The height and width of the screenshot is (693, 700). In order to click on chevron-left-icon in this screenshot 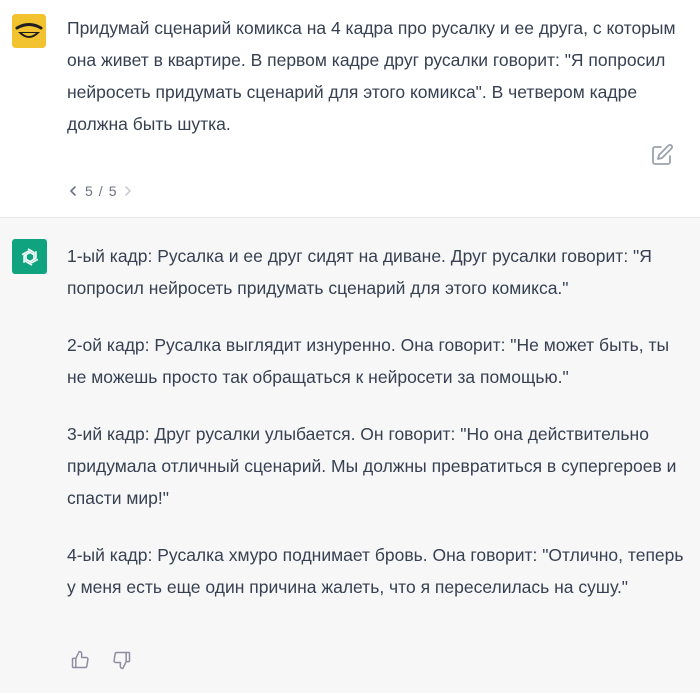, I will do `click(73, 191)`.